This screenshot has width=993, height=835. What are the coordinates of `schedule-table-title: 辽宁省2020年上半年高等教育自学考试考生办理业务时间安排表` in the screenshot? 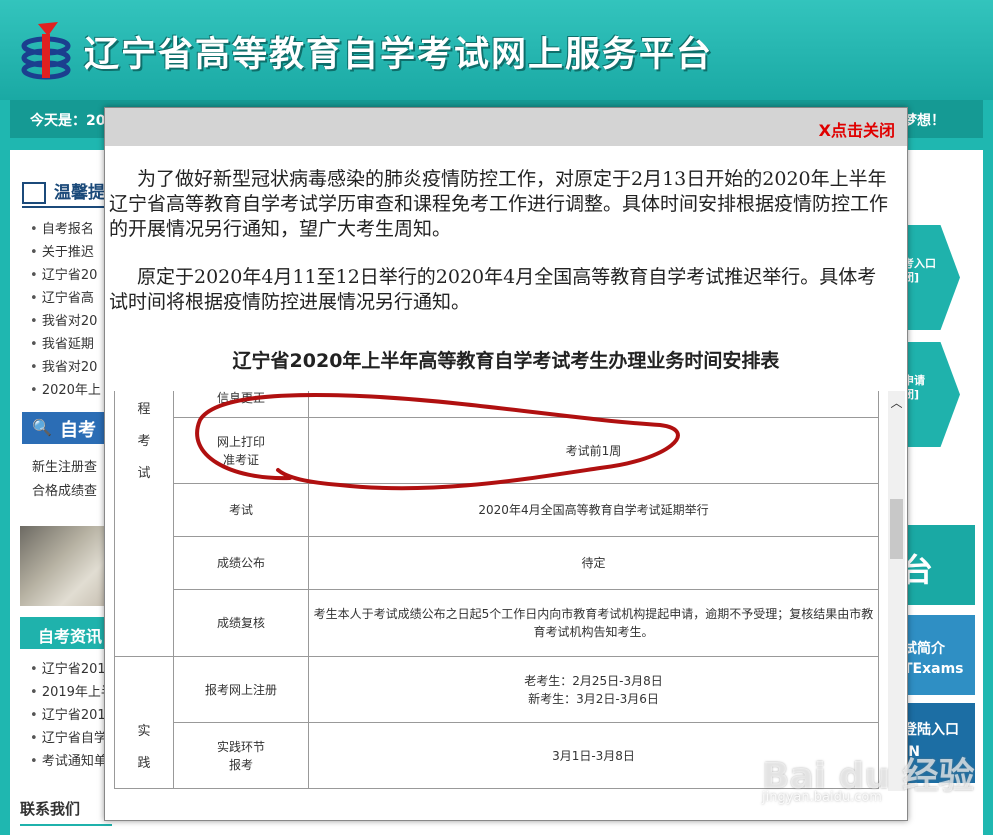 It's located at (506, 361).